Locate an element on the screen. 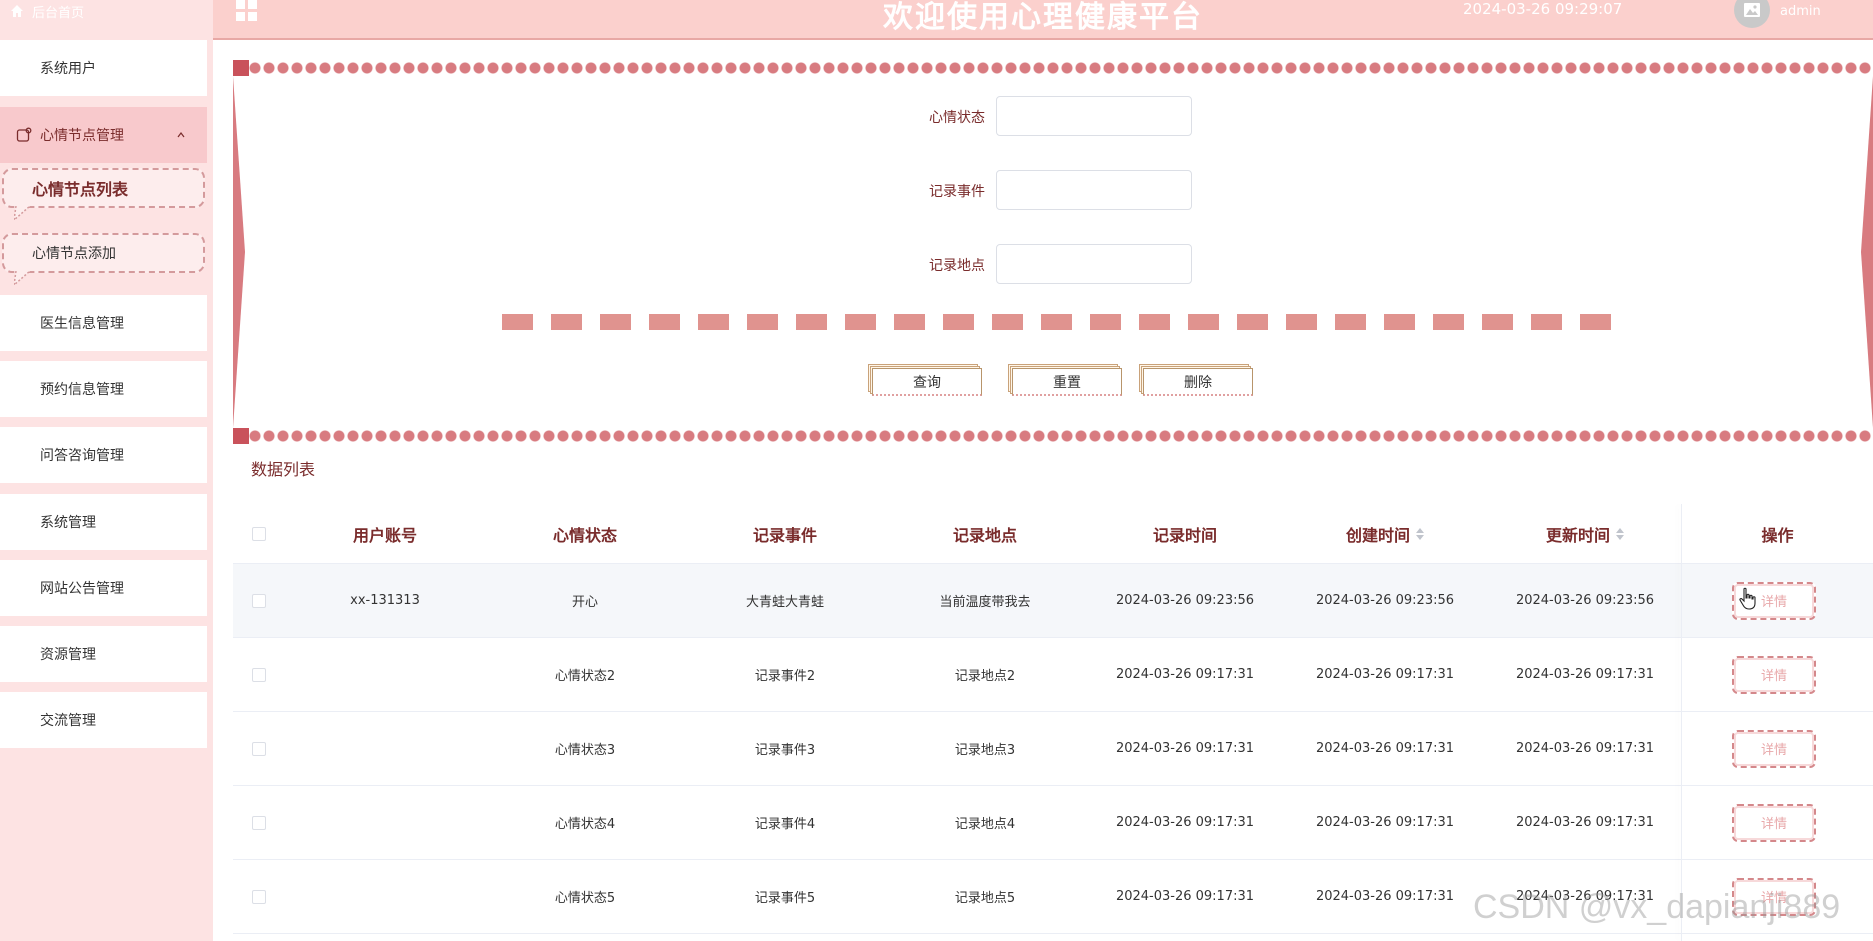 This screenshot has width=1873, height=941. column-header-sortable: 创建时间 is located at coordinates (1385, 533).